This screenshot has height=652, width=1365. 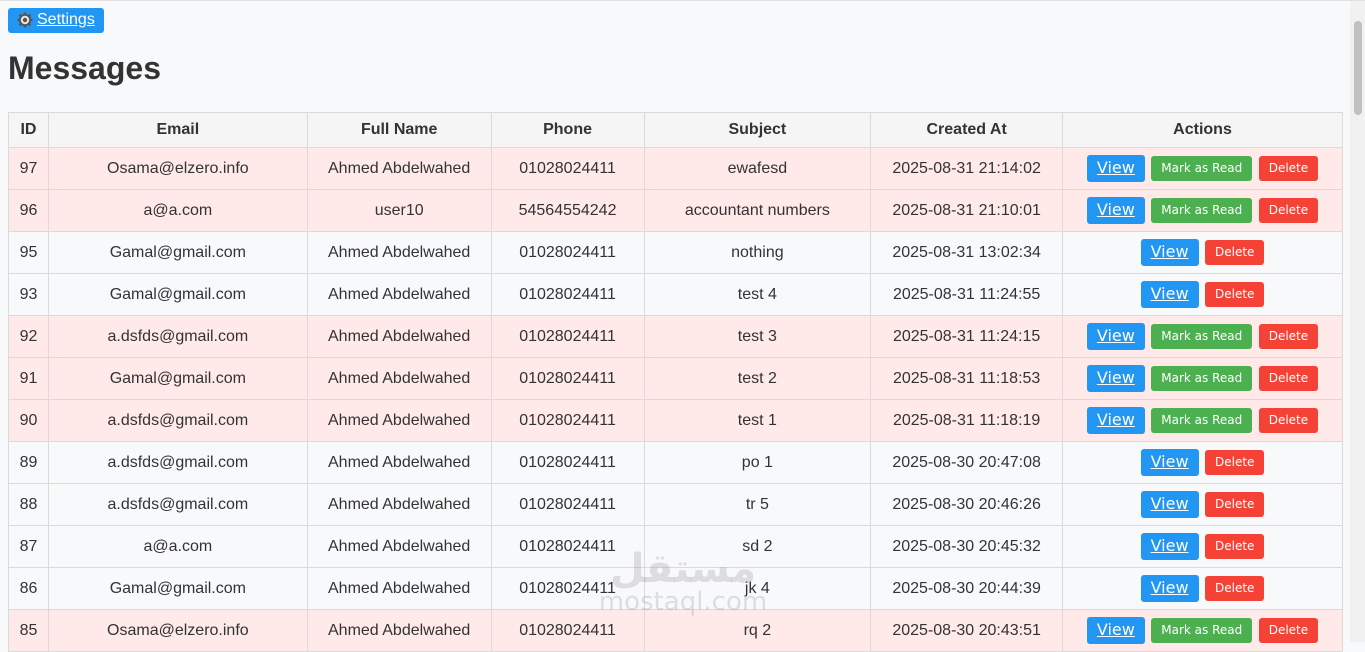 I want to click on cell-subject: test 3, so click(x=757, y=336).